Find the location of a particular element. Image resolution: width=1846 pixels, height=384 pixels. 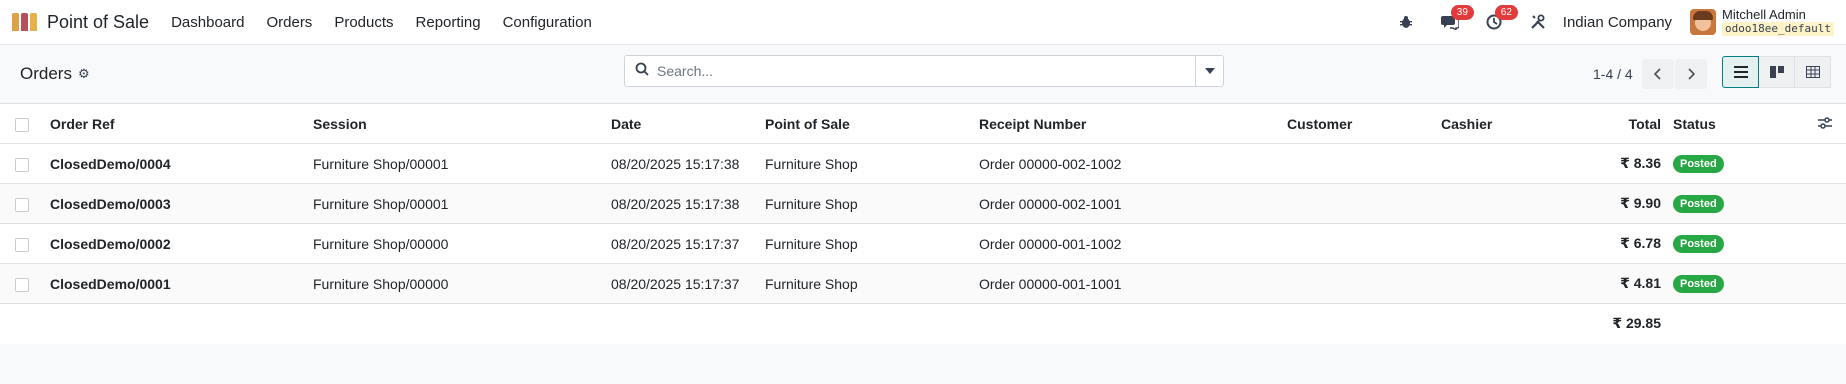

total: ₹ 6.78 is located at coordinates (1626, 243).